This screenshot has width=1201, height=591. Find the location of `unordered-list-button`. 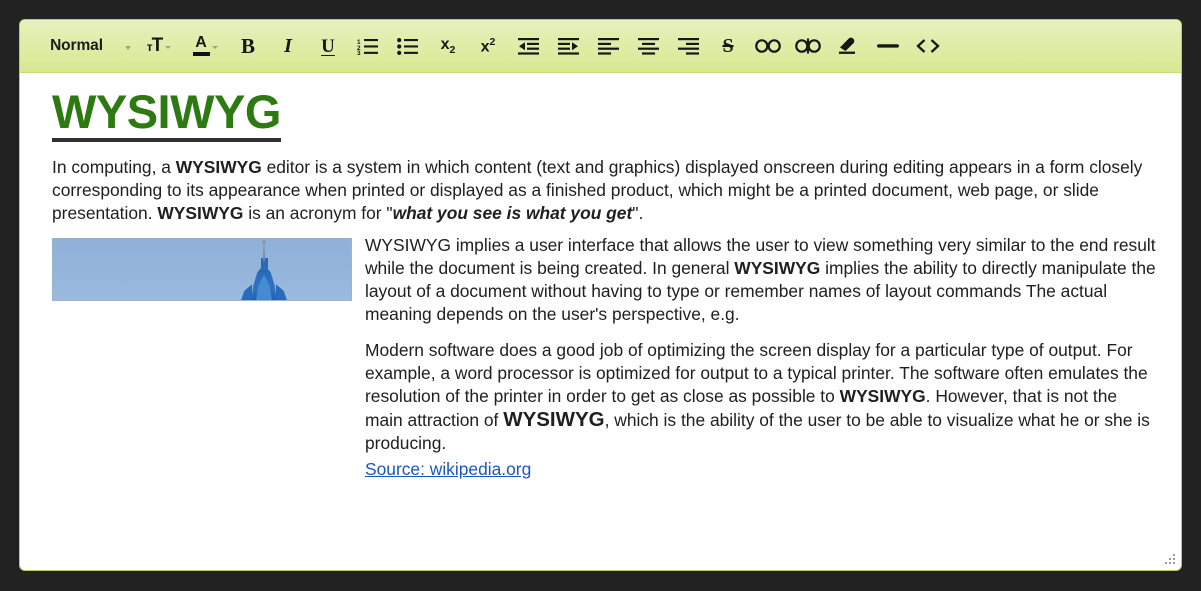

unordered-list-button is located at coordinates (408, 46).